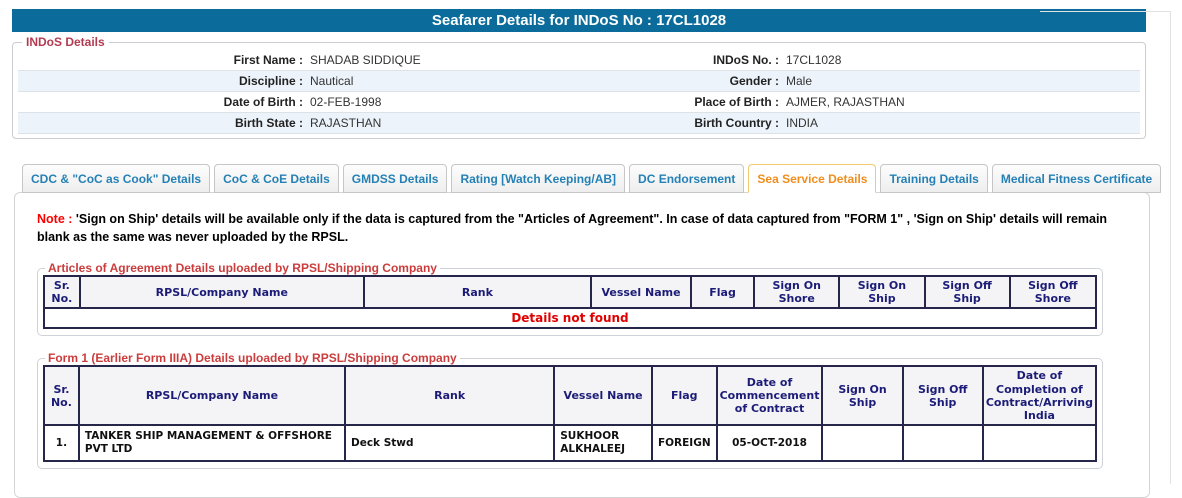 This screenshot has height=498, width=1182. What do you see at coordinates (797, 292) in the screenshot?
I see `column-header: Sign On Shore` at bounding box center [797, 292].